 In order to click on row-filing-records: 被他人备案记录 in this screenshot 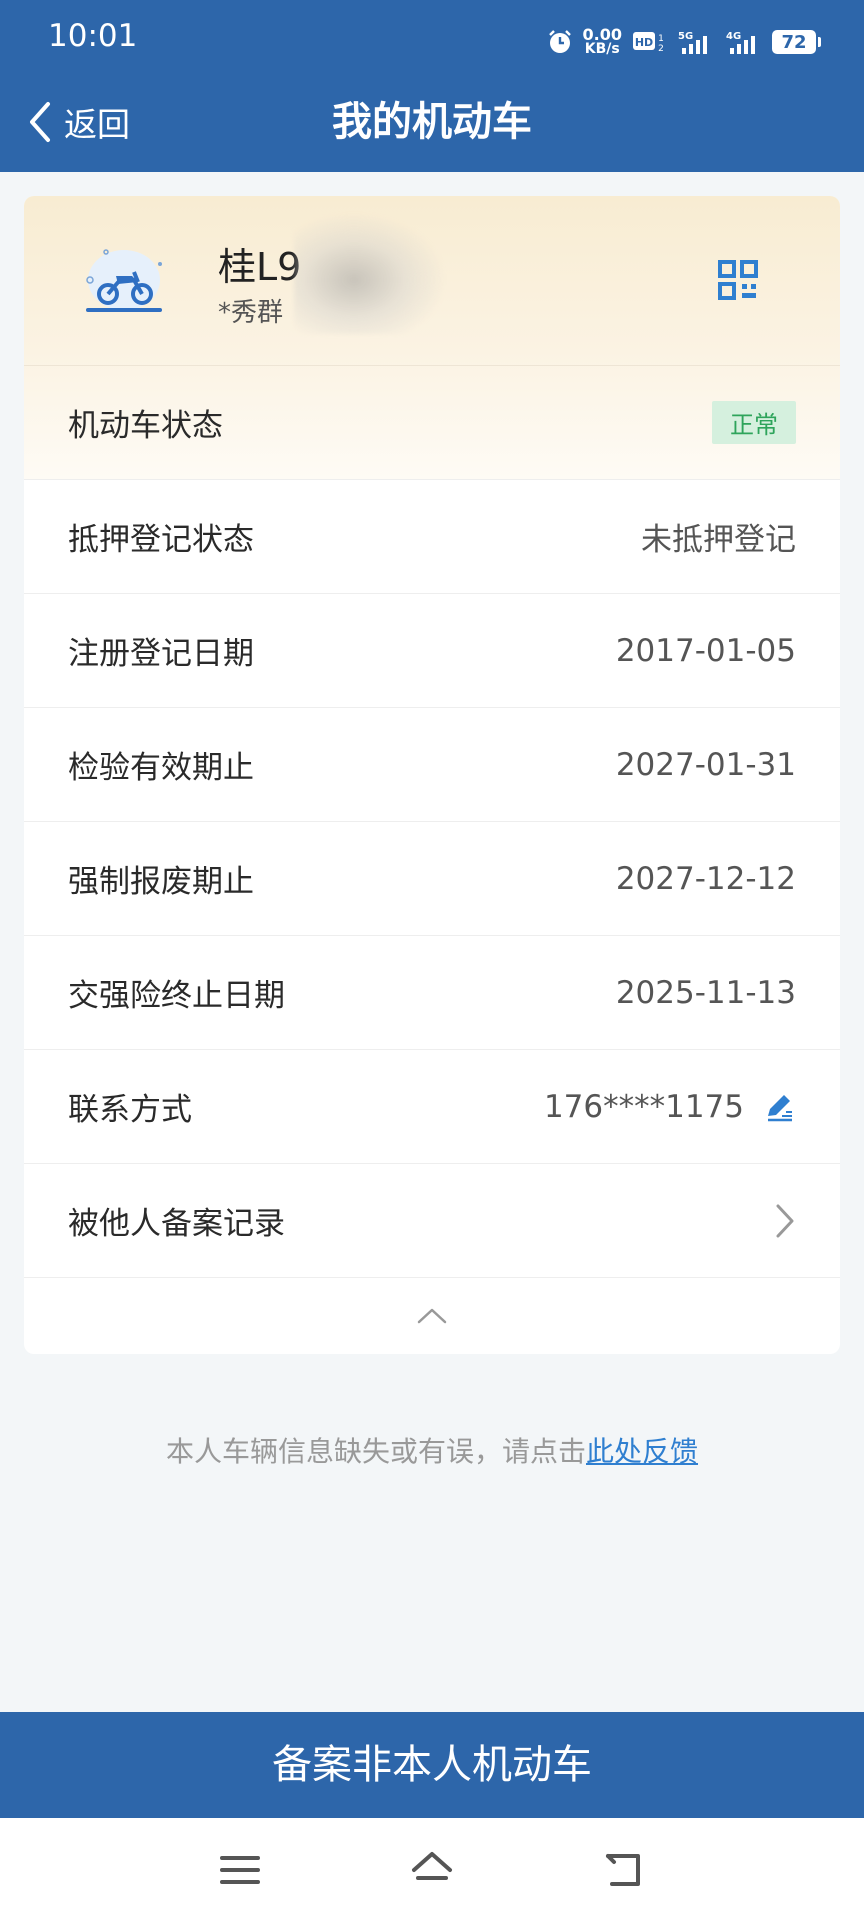, I will do `click(432, 1220)`.